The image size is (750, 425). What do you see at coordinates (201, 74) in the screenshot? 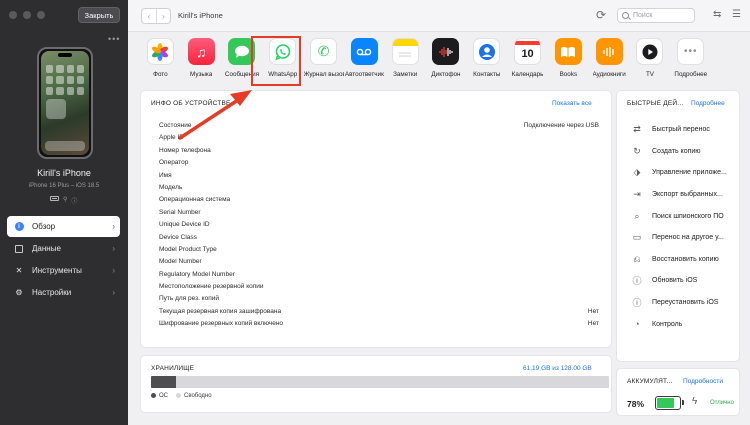
I see `app-label: Музыка` at bounding box center [201, 74].